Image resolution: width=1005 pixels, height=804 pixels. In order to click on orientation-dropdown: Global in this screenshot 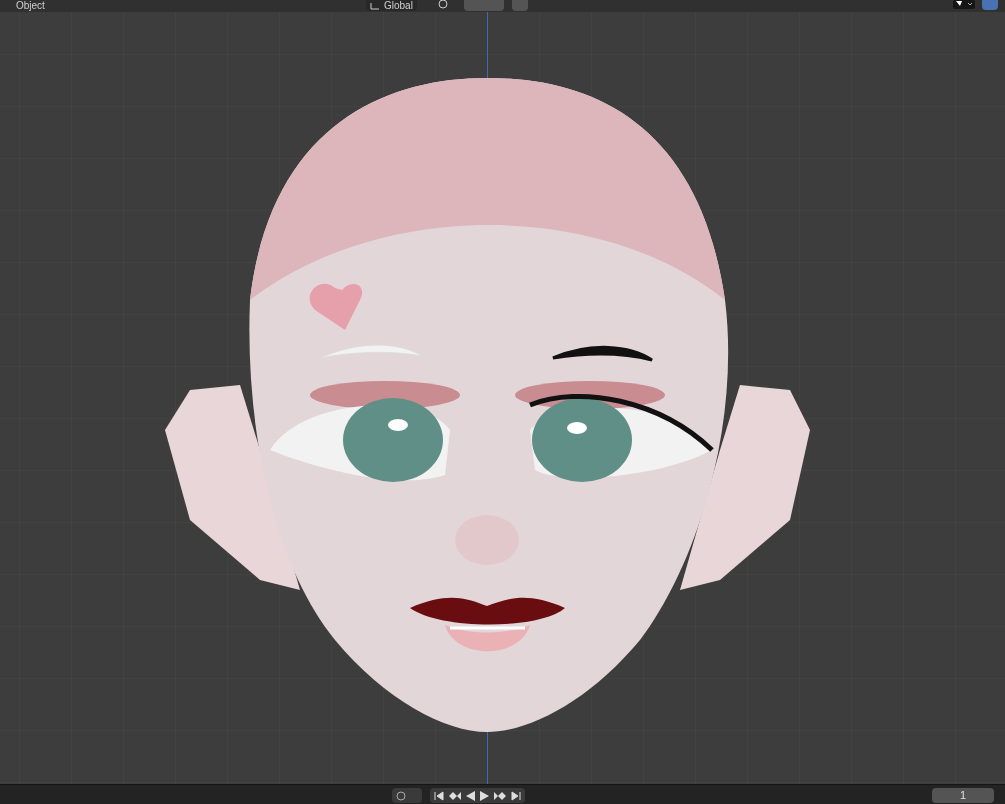, I will do `click(391, 5)`.